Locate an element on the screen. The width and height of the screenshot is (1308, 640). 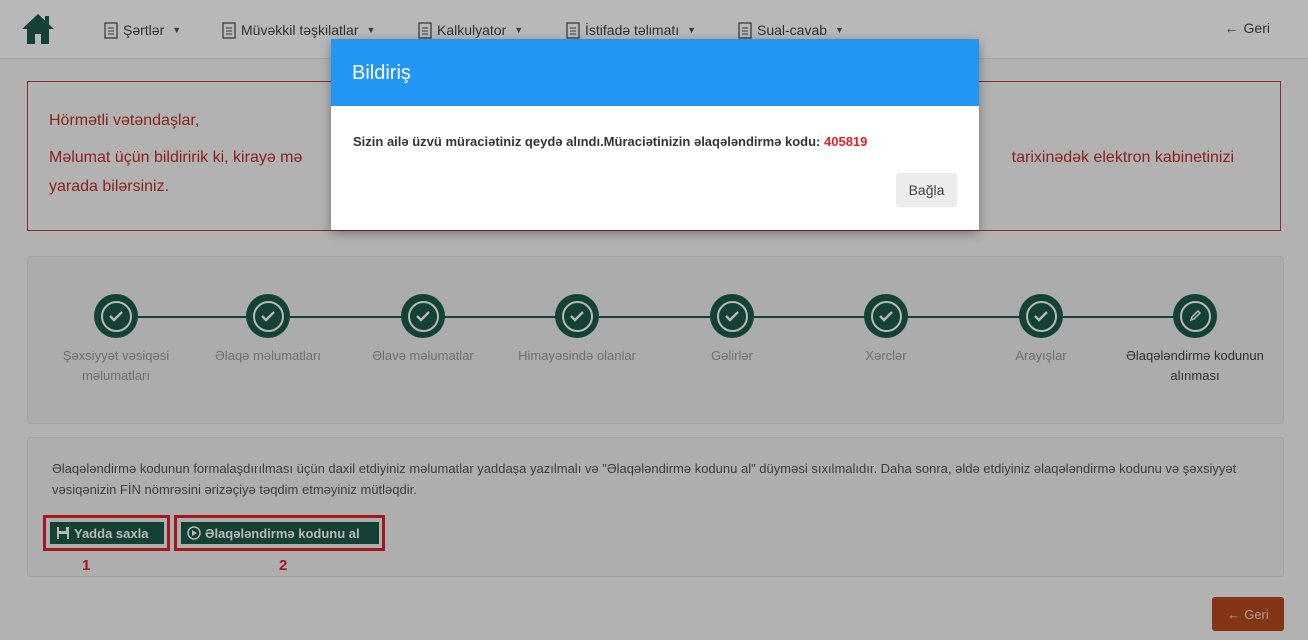
modal-header: Bildiriş is located at coordinates (655, 72).